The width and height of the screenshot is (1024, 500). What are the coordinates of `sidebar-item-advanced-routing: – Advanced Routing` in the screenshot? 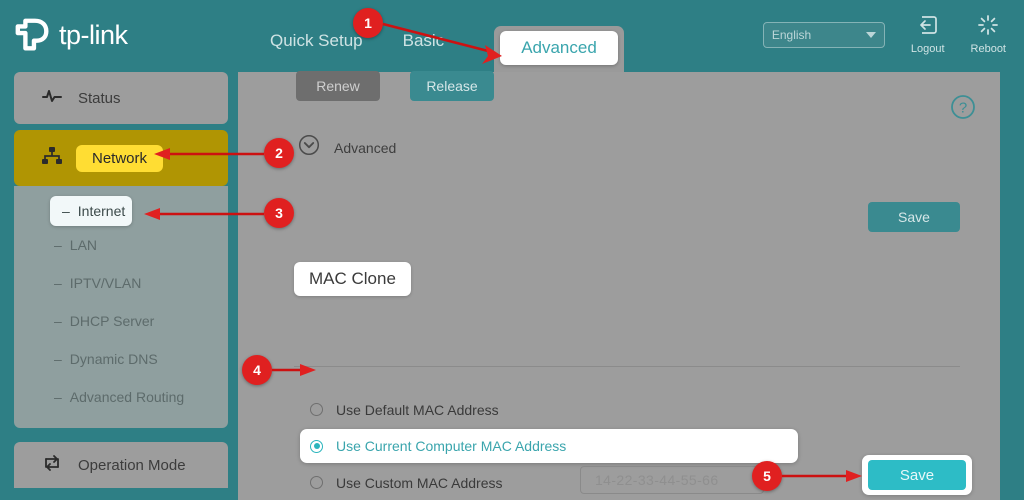 It's located at (121, 397).